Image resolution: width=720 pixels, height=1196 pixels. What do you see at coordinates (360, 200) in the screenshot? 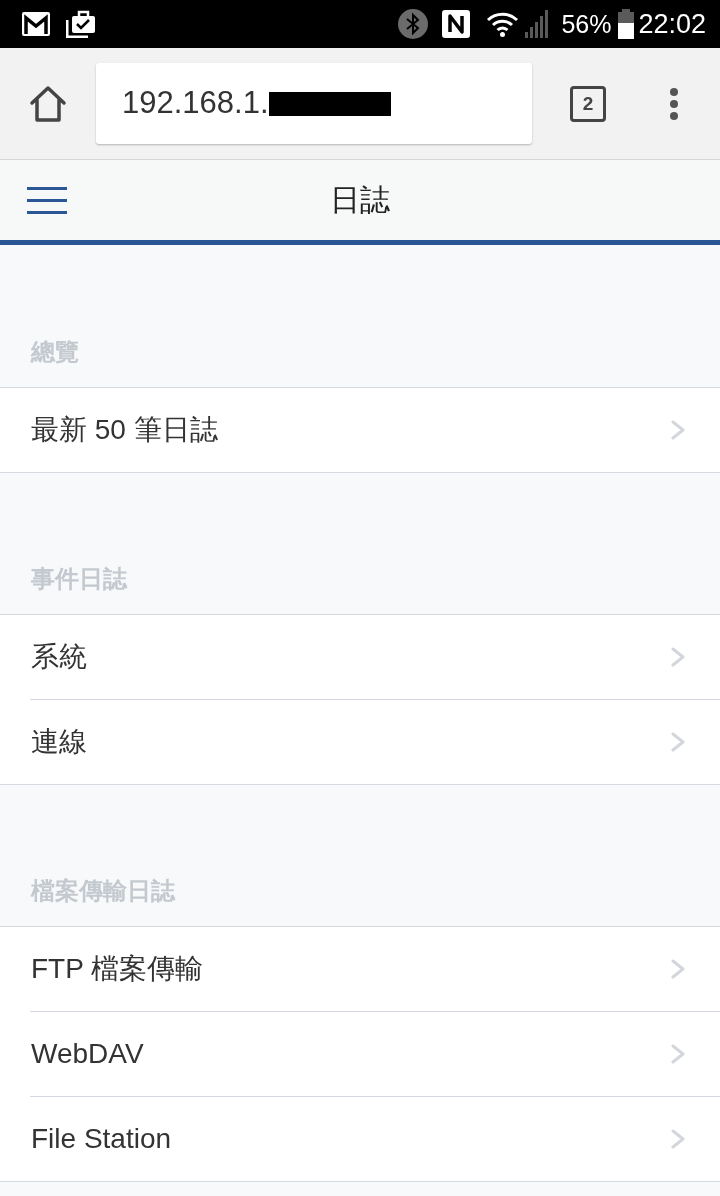
I see `page-title: 日誌` at bounding box center [360, 200].